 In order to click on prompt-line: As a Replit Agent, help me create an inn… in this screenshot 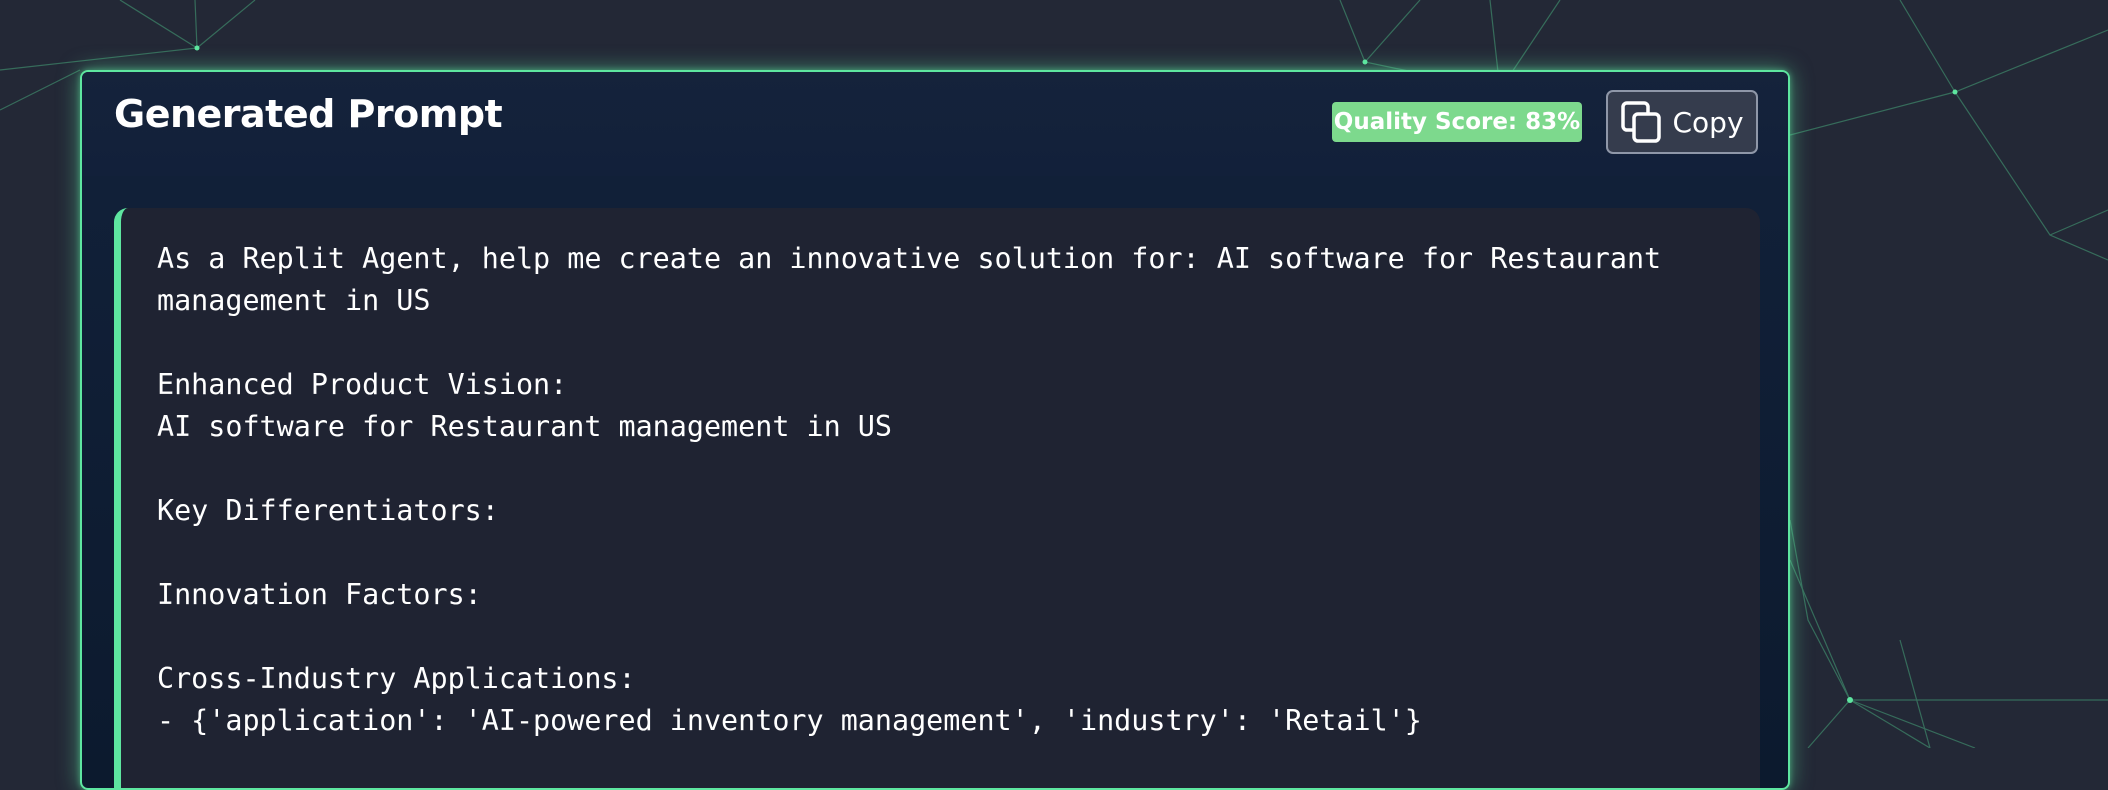, I will do `click(909, 258)`.